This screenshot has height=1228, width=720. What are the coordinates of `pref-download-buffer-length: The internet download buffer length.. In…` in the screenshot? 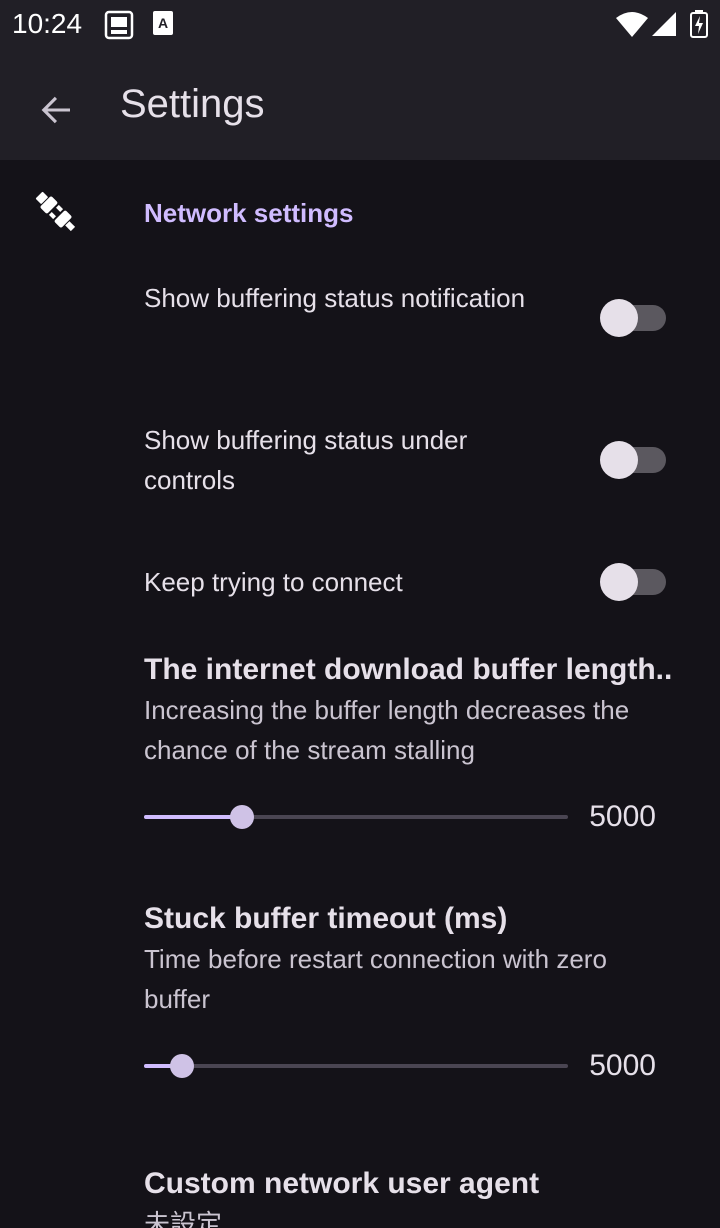 It's located at (424, 710).